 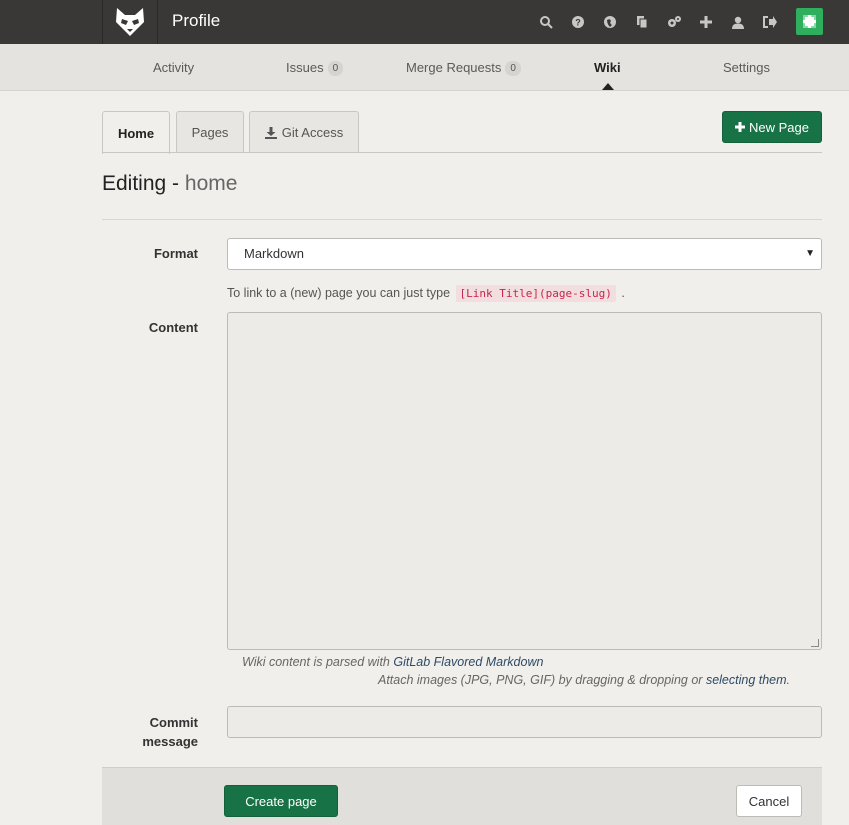 I want to click on active-nav-caret, so click(x=608, y=86).